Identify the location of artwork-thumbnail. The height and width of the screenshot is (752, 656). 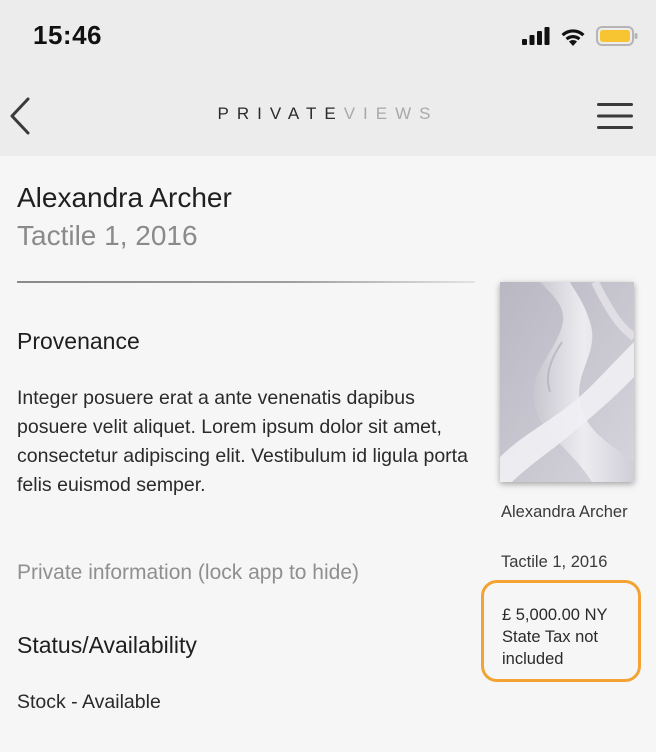
(567, 382).